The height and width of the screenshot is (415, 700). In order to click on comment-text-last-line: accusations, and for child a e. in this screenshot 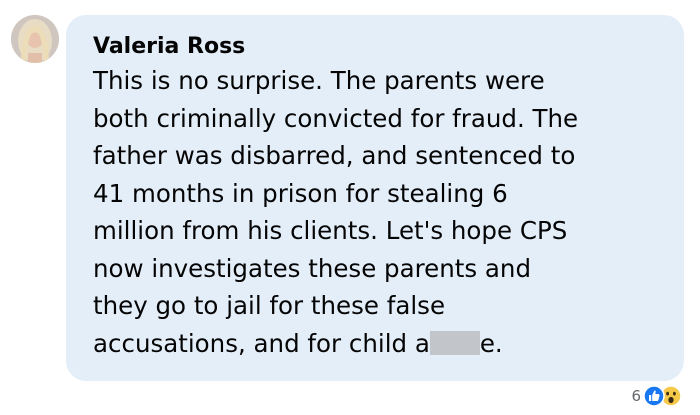, I will do `click(383, 344)`.